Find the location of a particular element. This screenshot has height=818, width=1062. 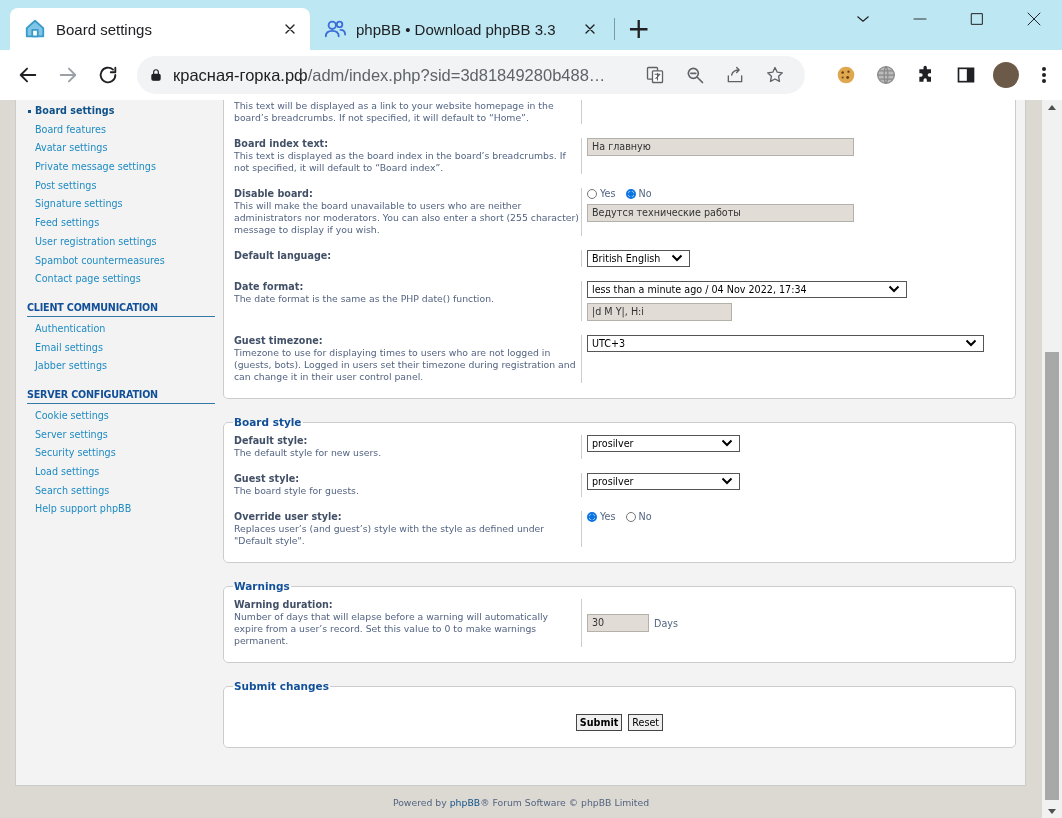

dropdown: British English is located at coordinates (638, 258).